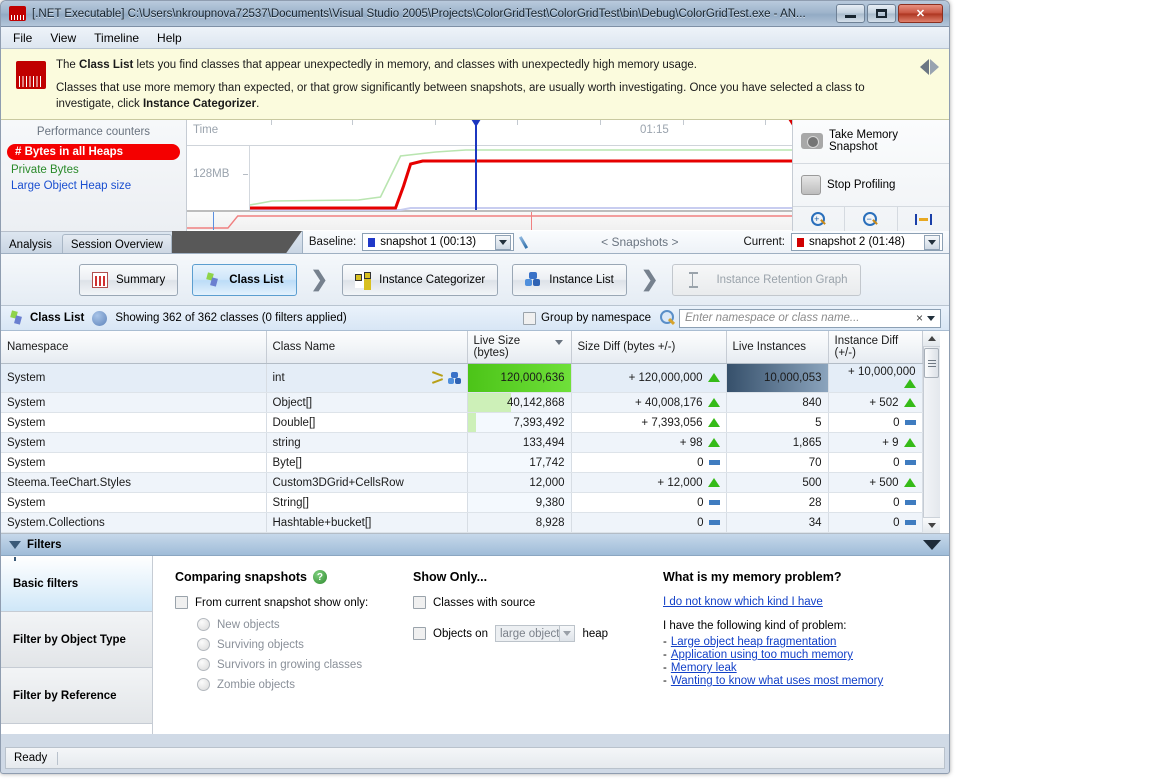 Image resolution: width=1152 pixels, height=780 pixels. Describe the element at coordinates (116, 244) in the screenshot. I see `tab-session-overview: Session Overview` at that location.